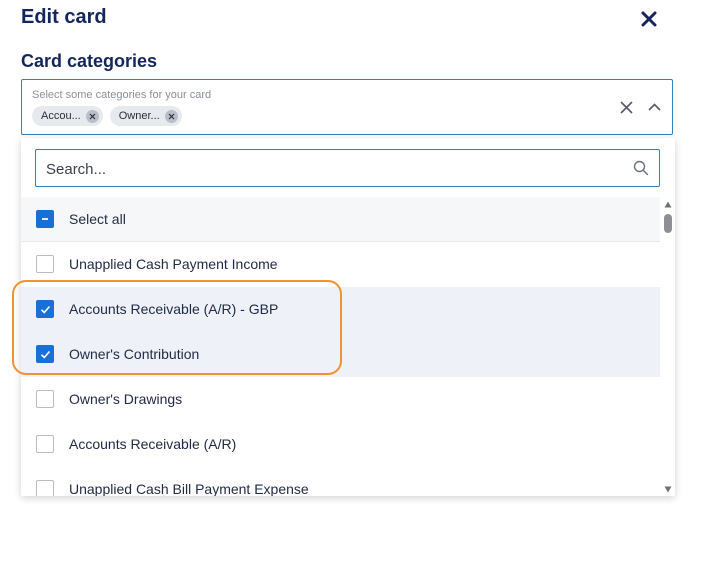 This screenshot has width=704, height=566. Describe the element at coordinates (668, 223) in the screenshot. I see `scroll-thumb` at that location.